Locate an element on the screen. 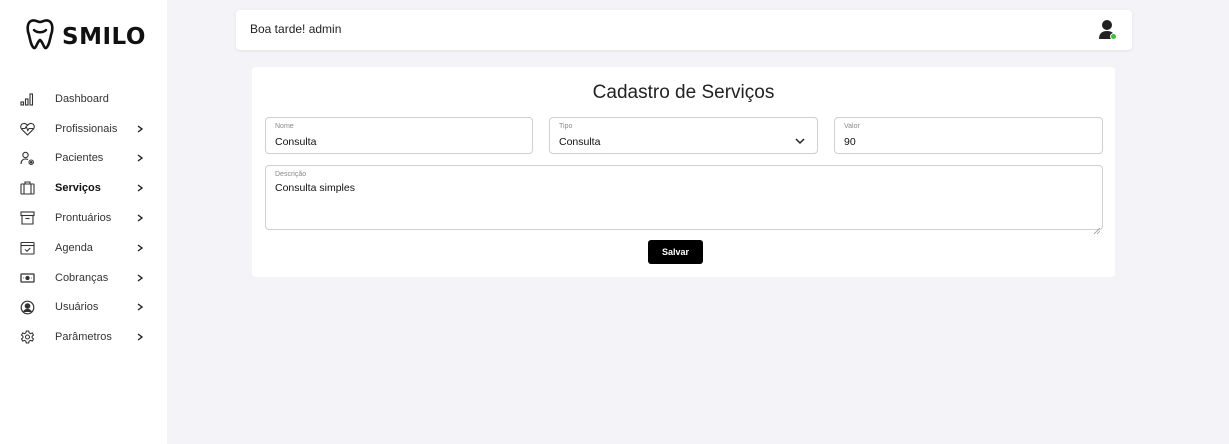 The width and height of the screenshot is (1229, 444). money-icon is located at coordinates (27, 278).